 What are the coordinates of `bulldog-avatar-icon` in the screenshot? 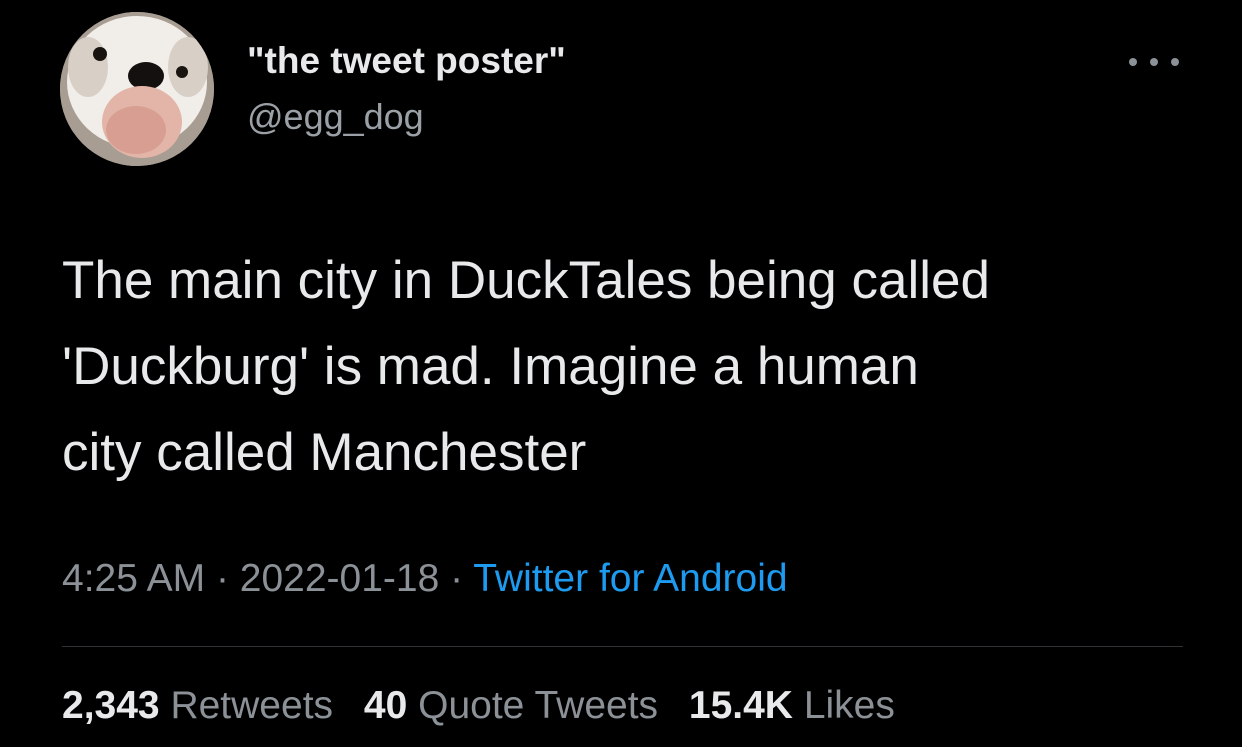 It's located at (137, 89).